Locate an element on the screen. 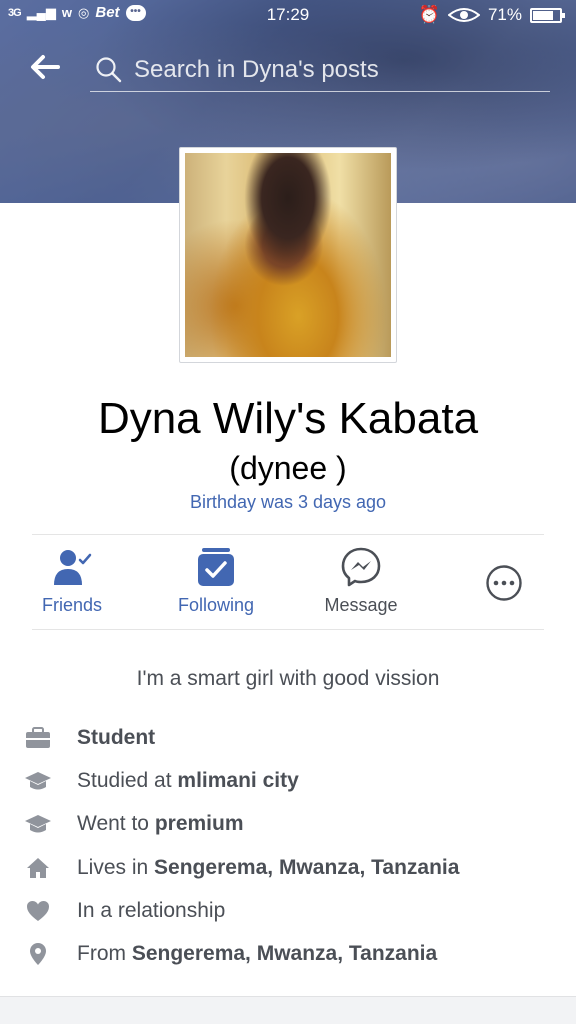  from-prefix: From is located at coordinates (104, 954).